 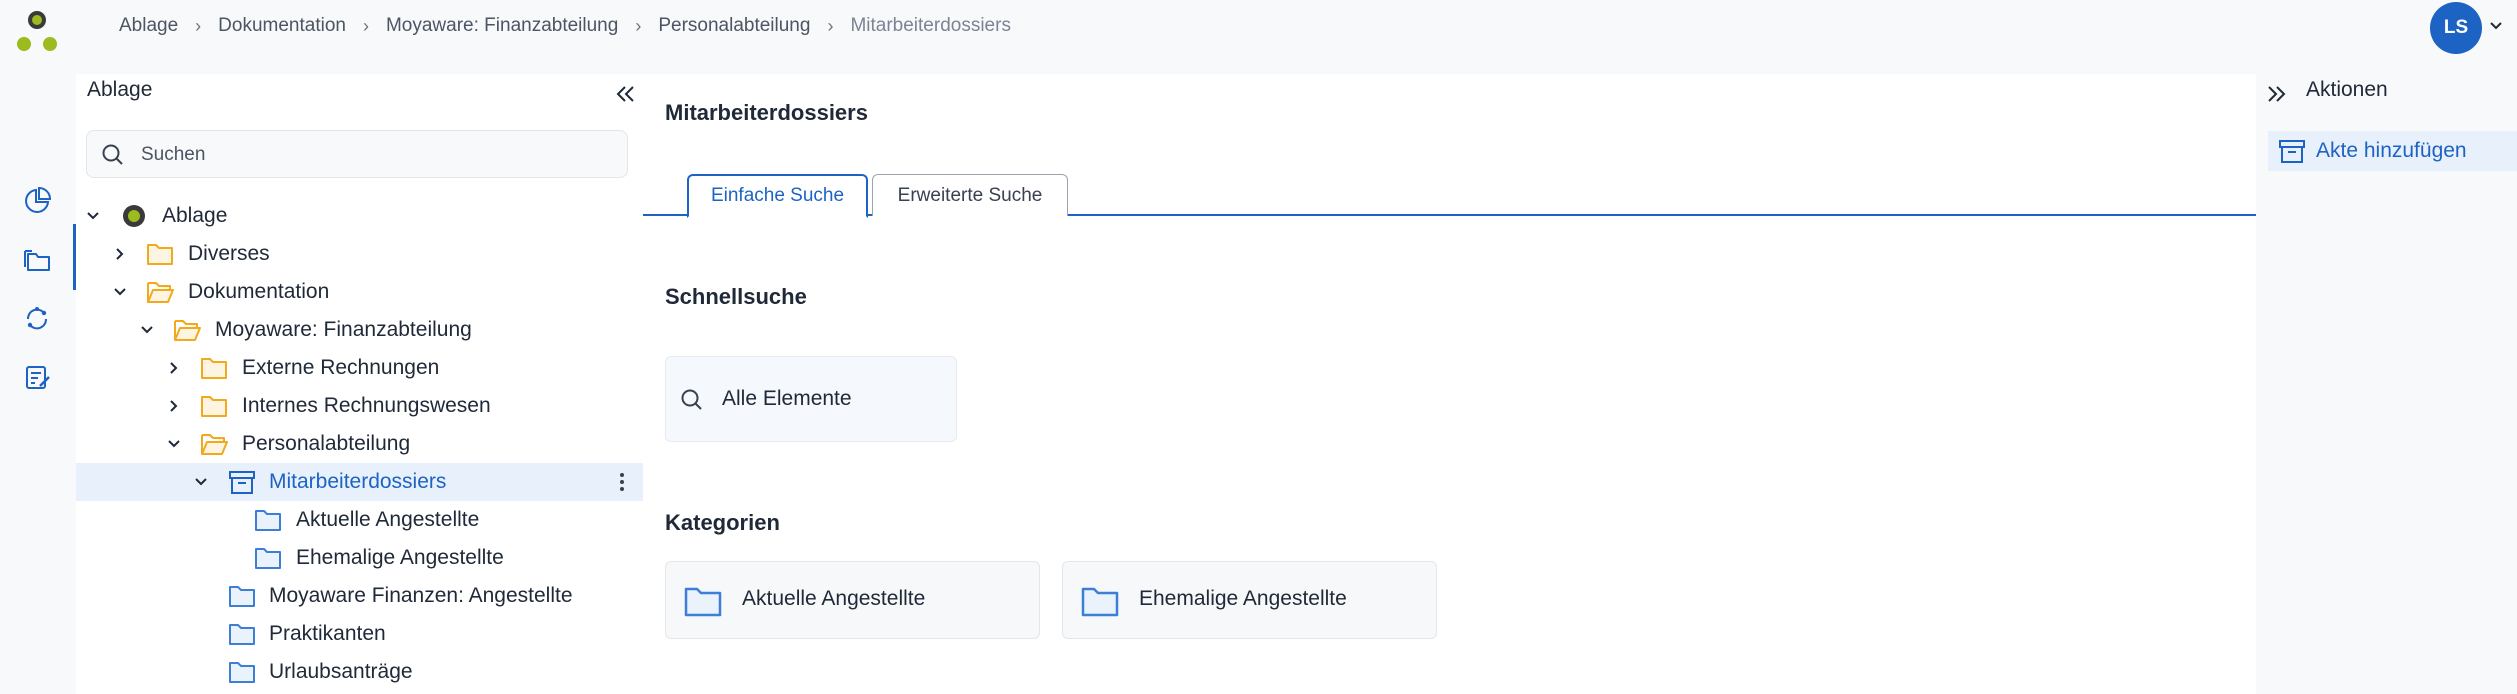 What do you see at coordinates (930, 25) in the screenshot?
I see `breadcrumb-item-current: Mitarbeiterdossiers` at bounding box center [930, 25].